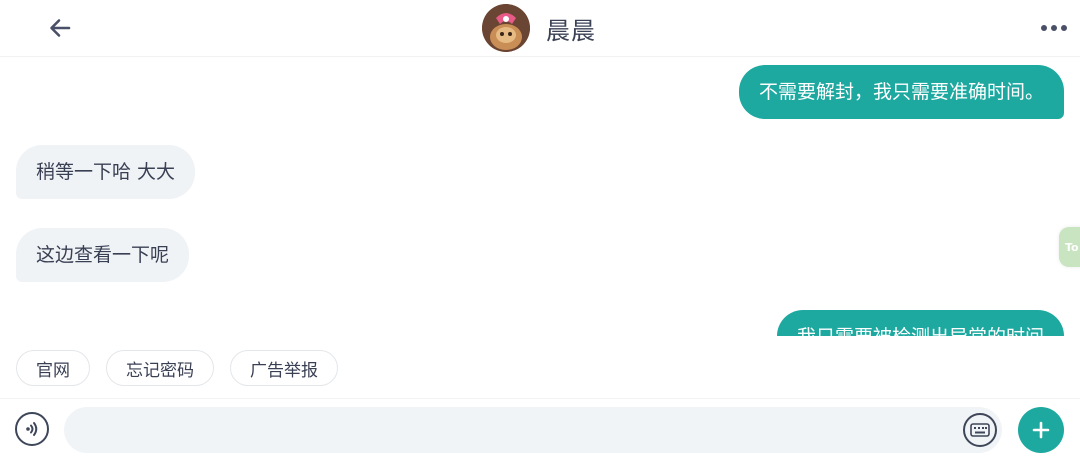 The width and height of the screenshot is (1080, 461). I want to click on plus-icon, so click(1041, 430).